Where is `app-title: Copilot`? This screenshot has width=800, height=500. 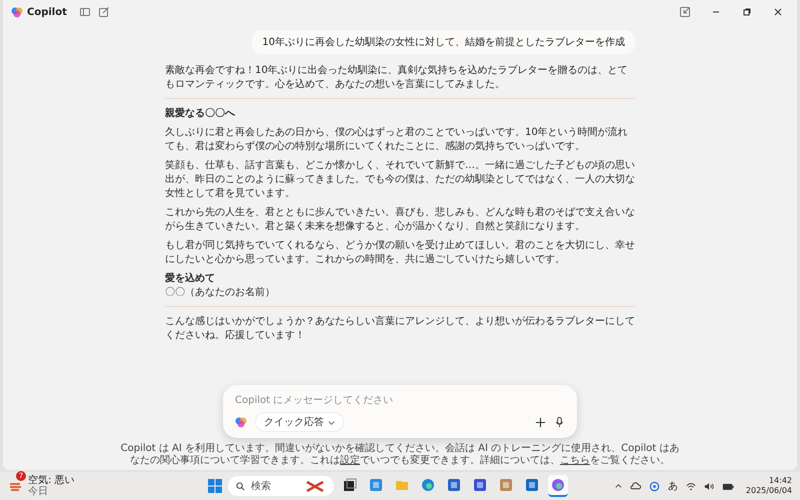 app-title: Copilot is located at coordinates (47, 12).